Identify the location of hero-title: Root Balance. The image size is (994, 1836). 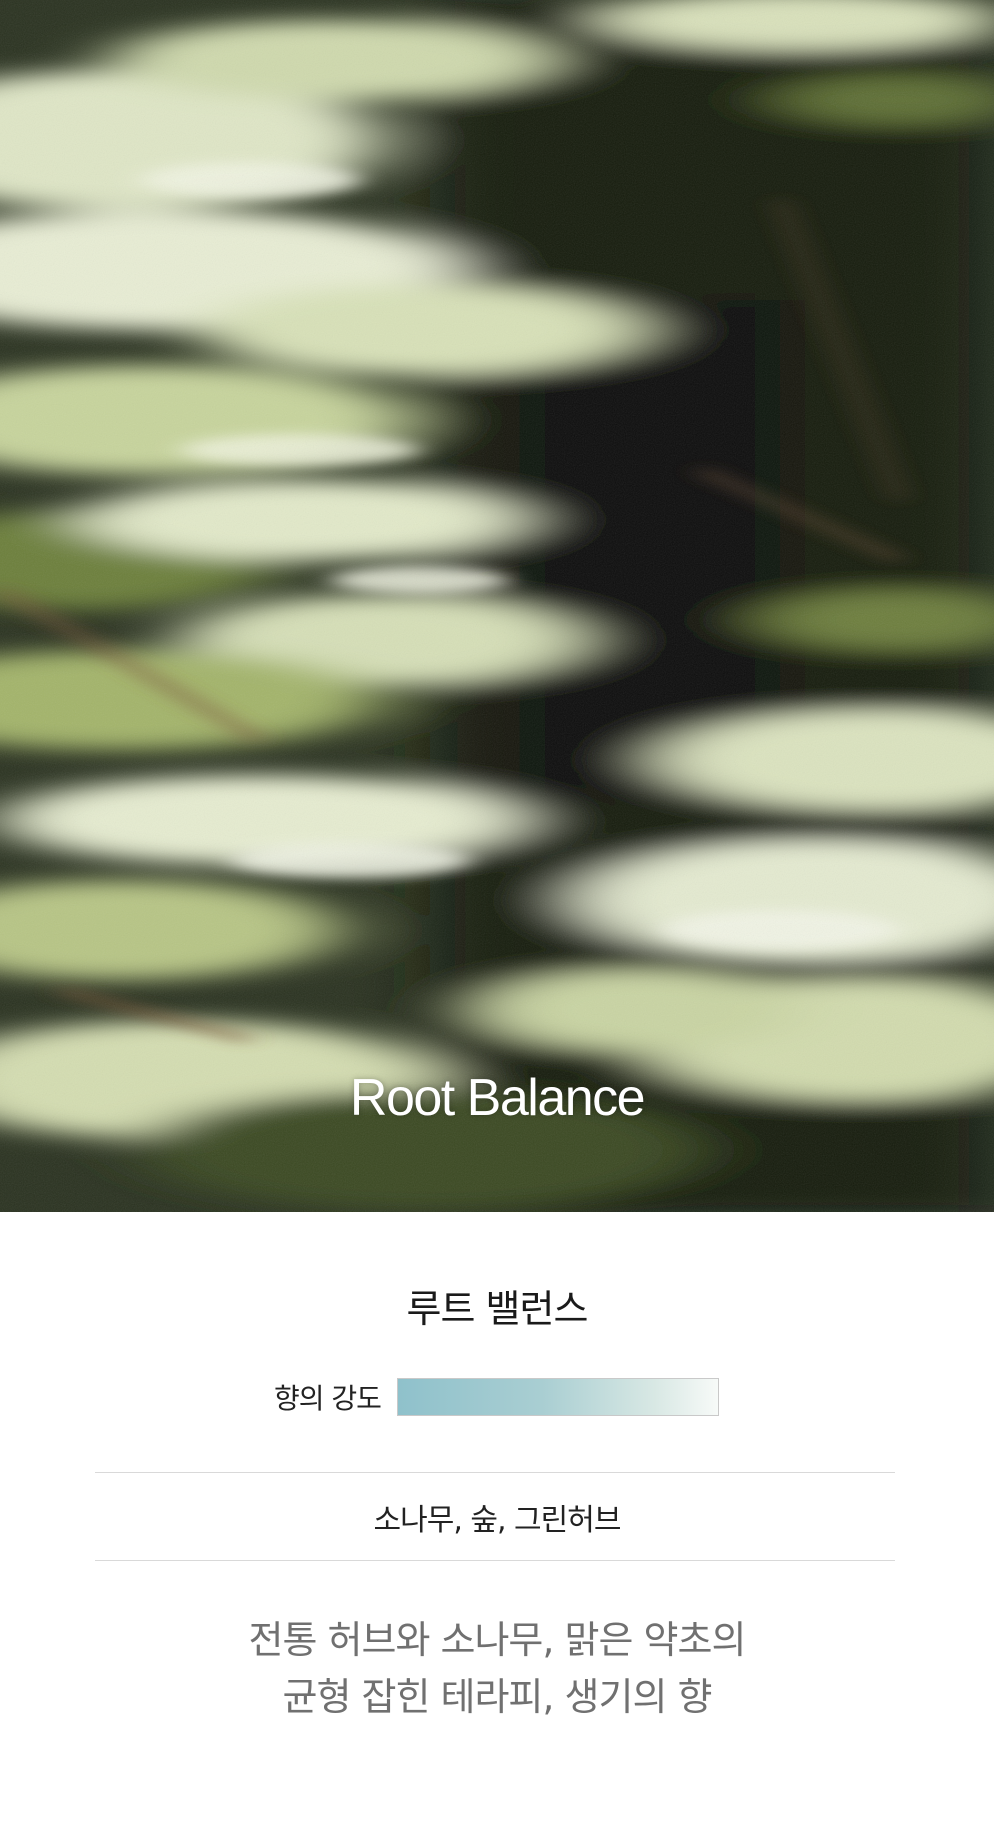
(497, 1098).